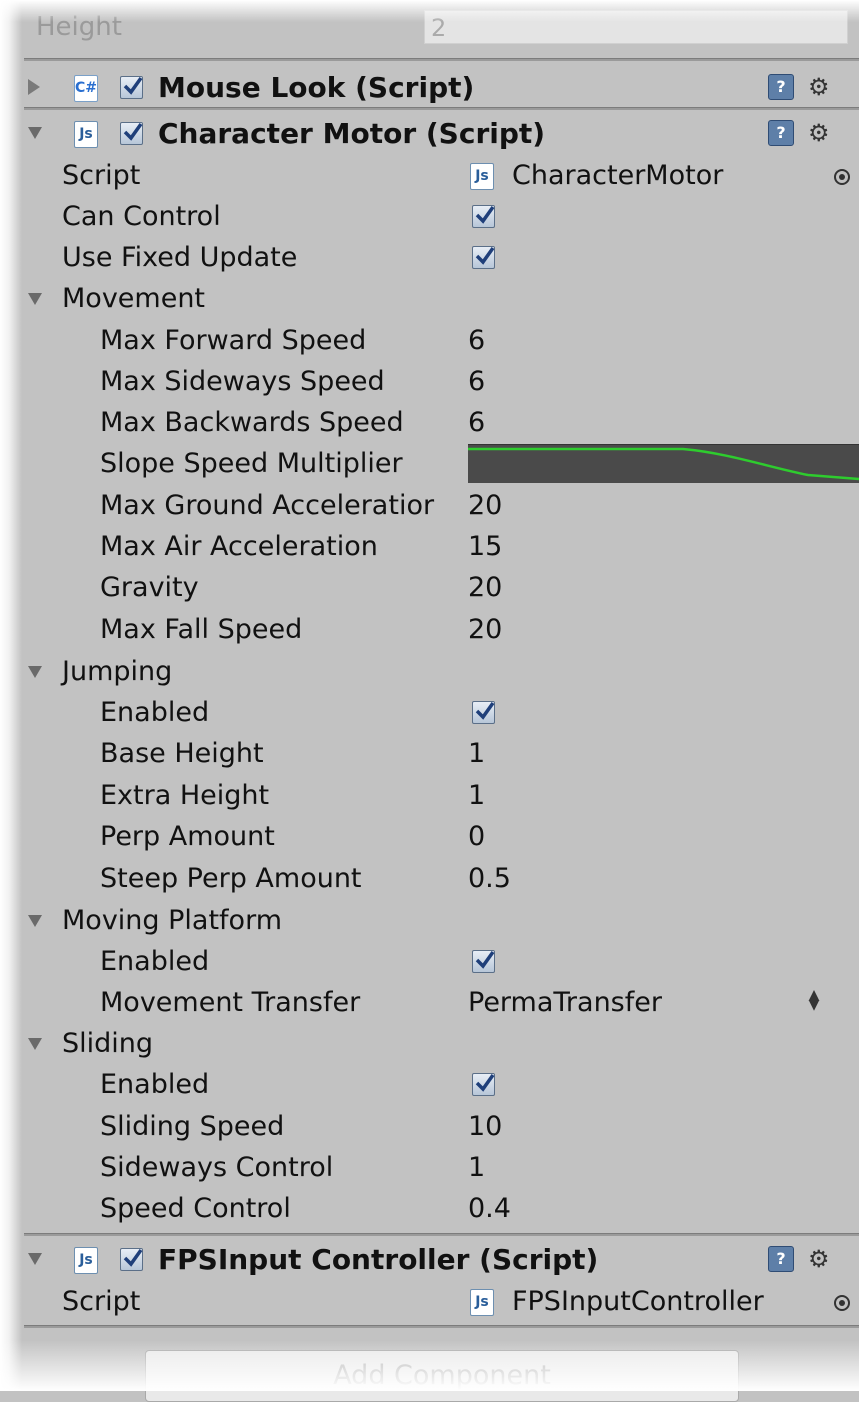  Describe the element at coordinates (108, 1043) in the screenshot. I see `sliding-label: Sliding` at that location.